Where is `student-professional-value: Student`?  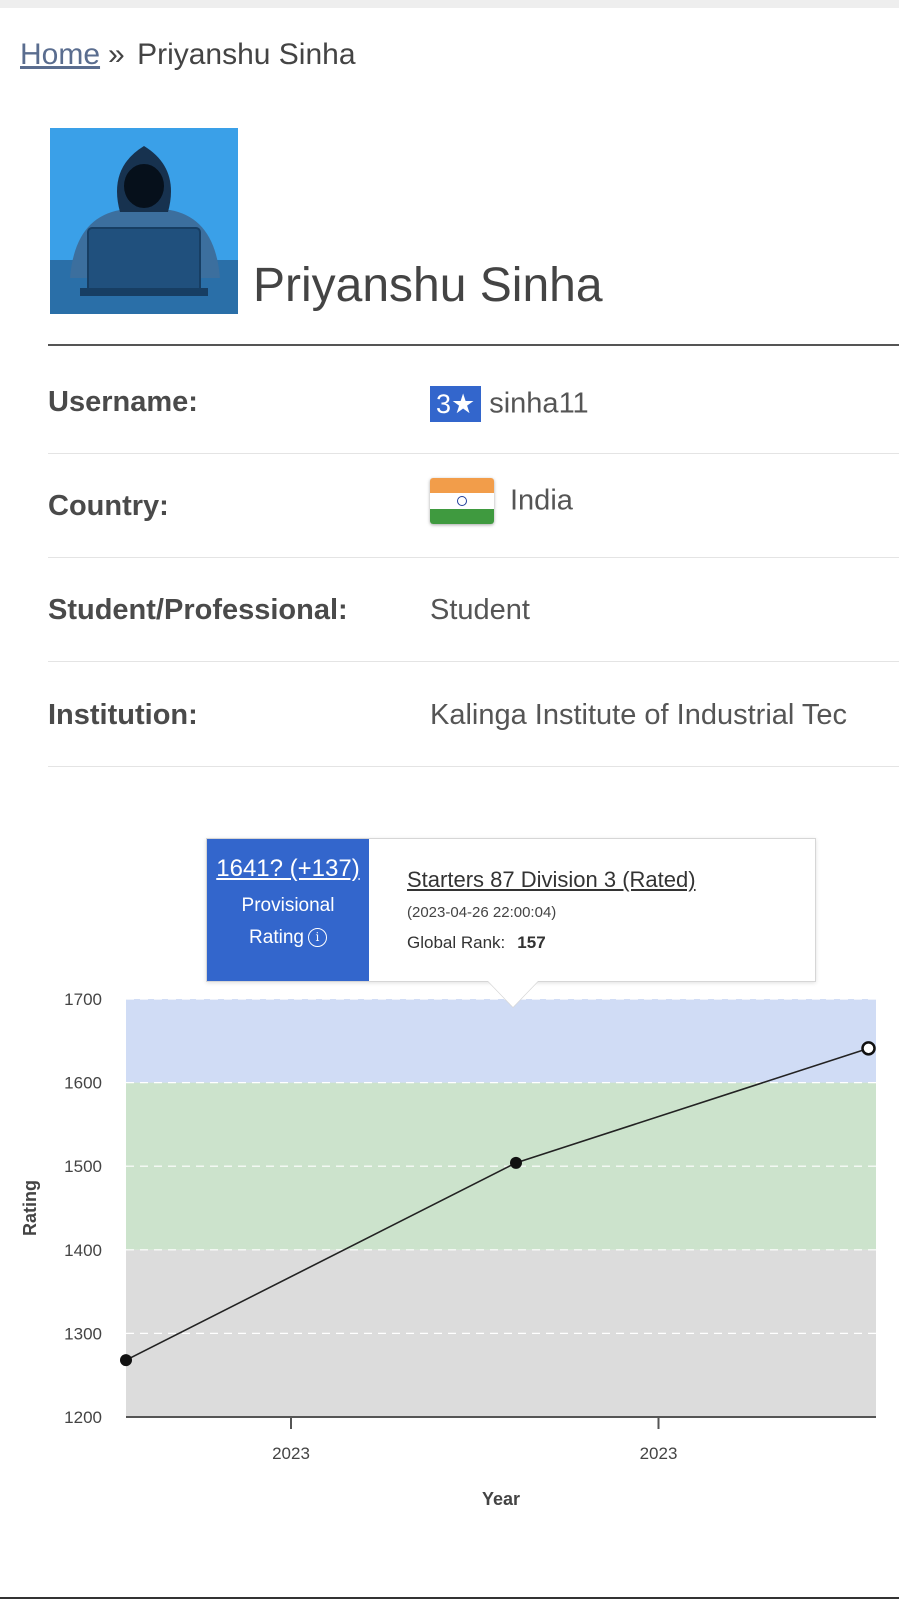 student-professional-value: Student is located at coordinates (480, 610).